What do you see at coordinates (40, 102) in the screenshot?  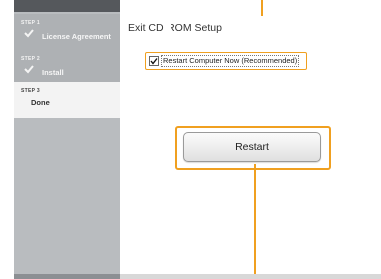 I see `step-3-title: Done` at bounding box center [40, 102].